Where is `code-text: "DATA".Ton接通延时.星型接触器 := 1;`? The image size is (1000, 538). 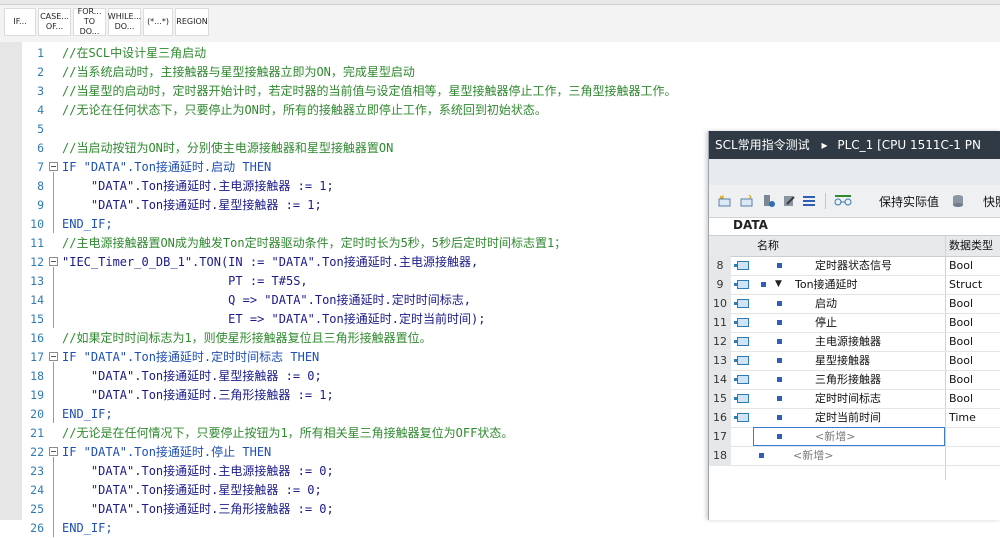
code-text: "DATA".Ton接通延时.星型接触器 := 1; is located at coordinates (192, 205).